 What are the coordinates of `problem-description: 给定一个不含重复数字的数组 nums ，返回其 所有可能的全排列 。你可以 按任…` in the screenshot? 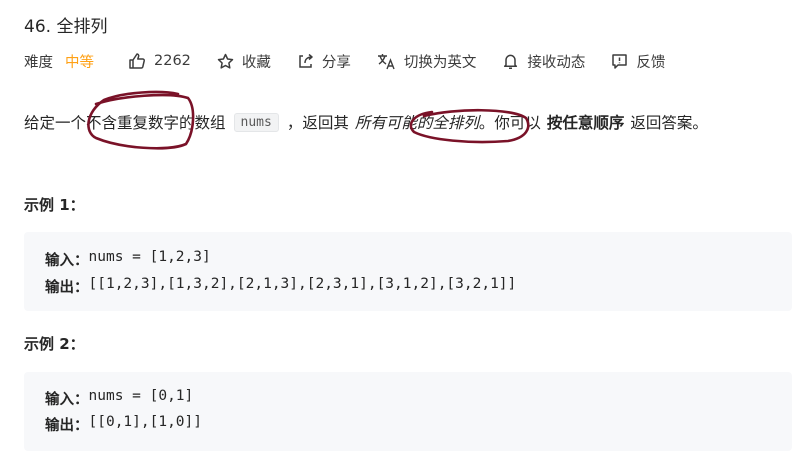 It's located at (366, 122).